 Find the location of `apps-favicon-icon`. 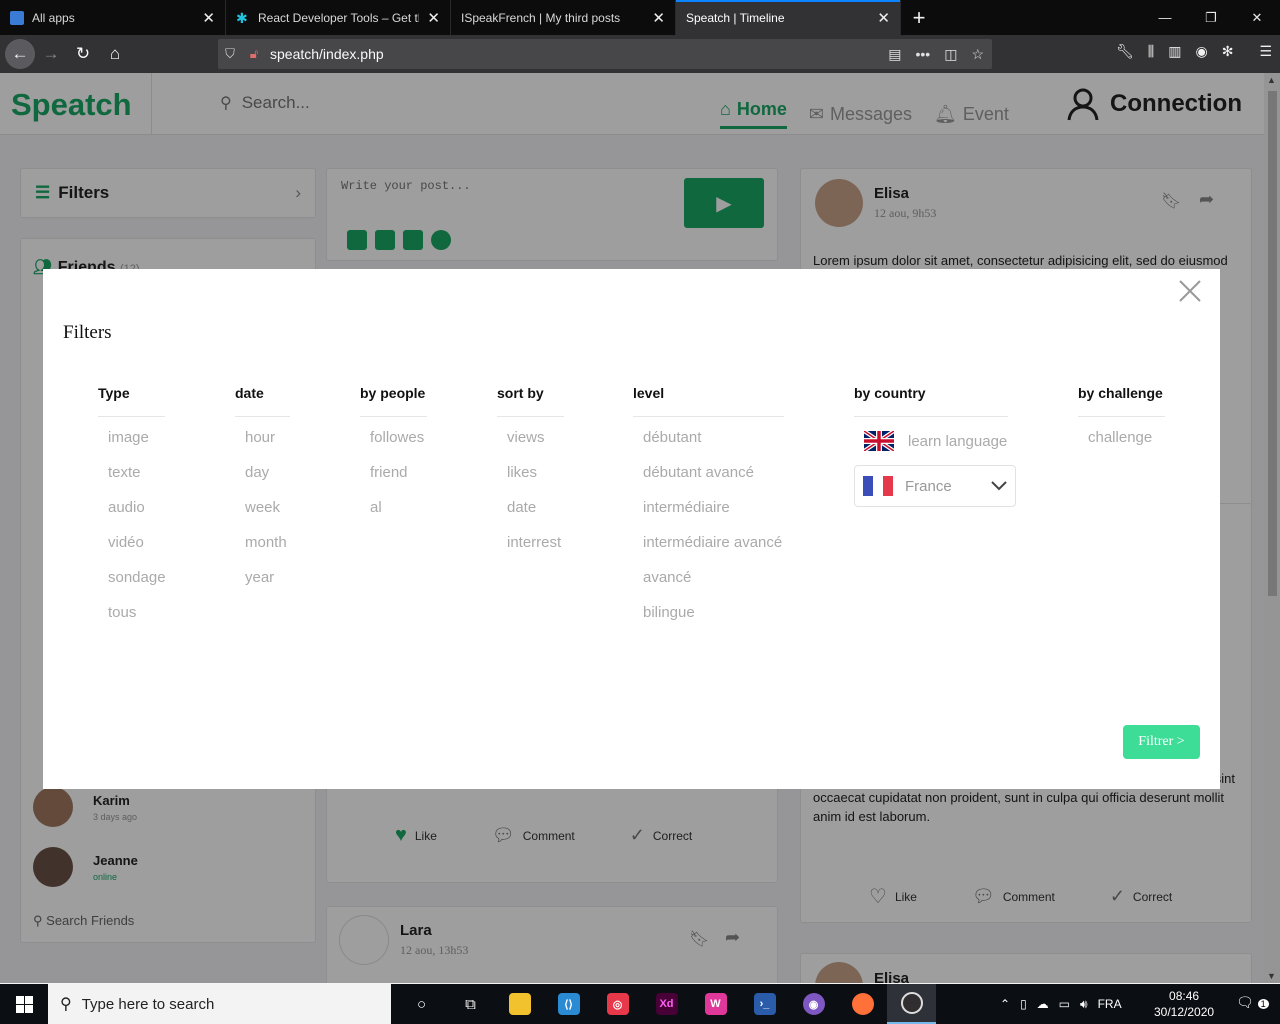

apps-favicon-icon is located at coordinates (17, 17).